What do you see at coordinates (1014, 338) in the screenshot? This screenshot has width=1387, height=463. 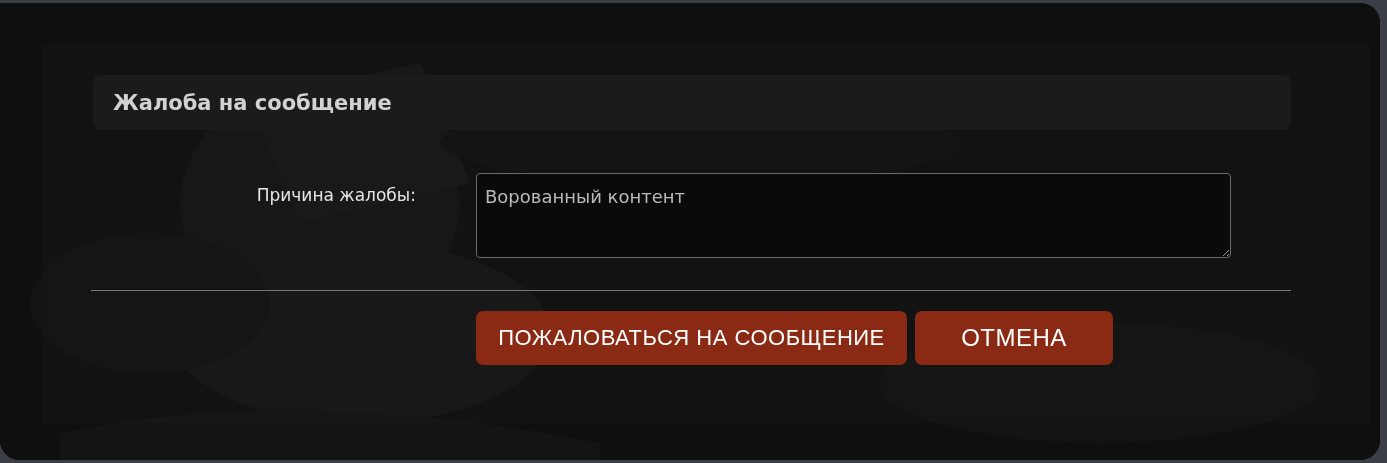 I see `cancel-button: ОТМЕНА` at bounding box center [1014, 338].